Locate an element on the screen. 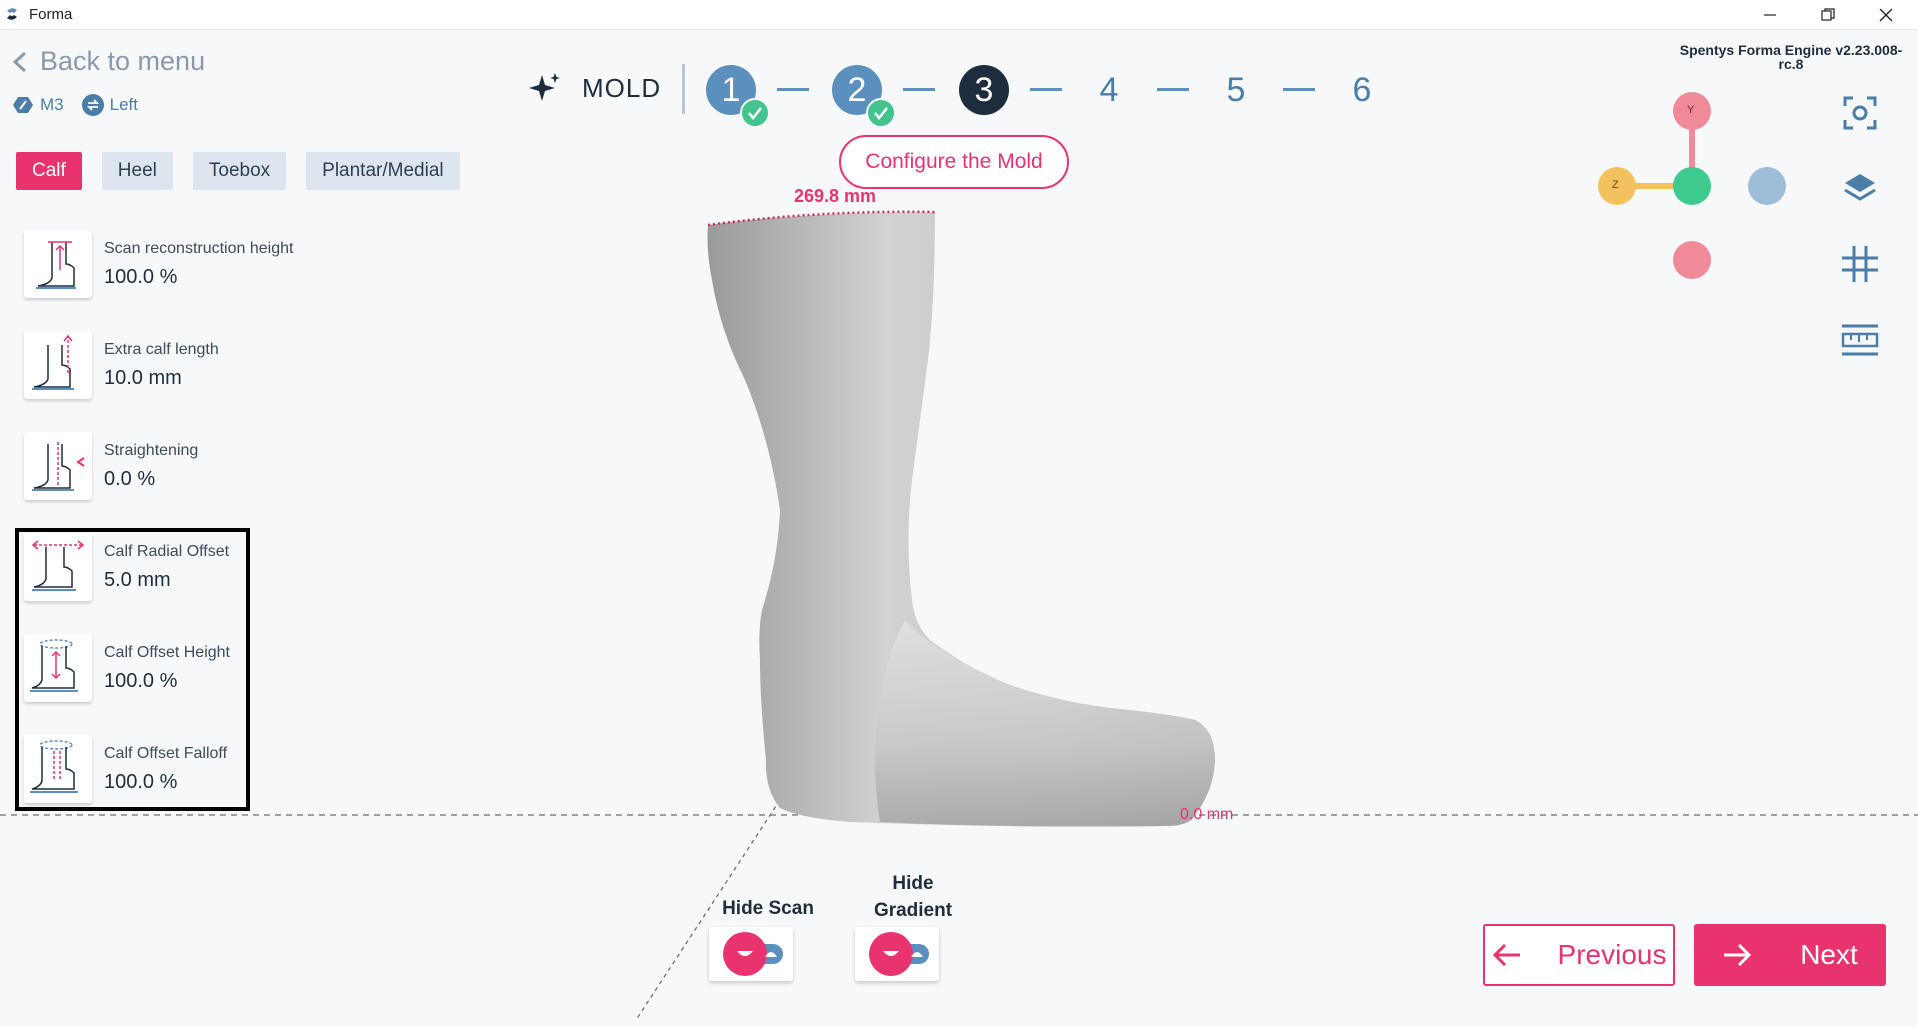  param-straightening: Straightening 0.0 % is located at coordinates (144, 468).